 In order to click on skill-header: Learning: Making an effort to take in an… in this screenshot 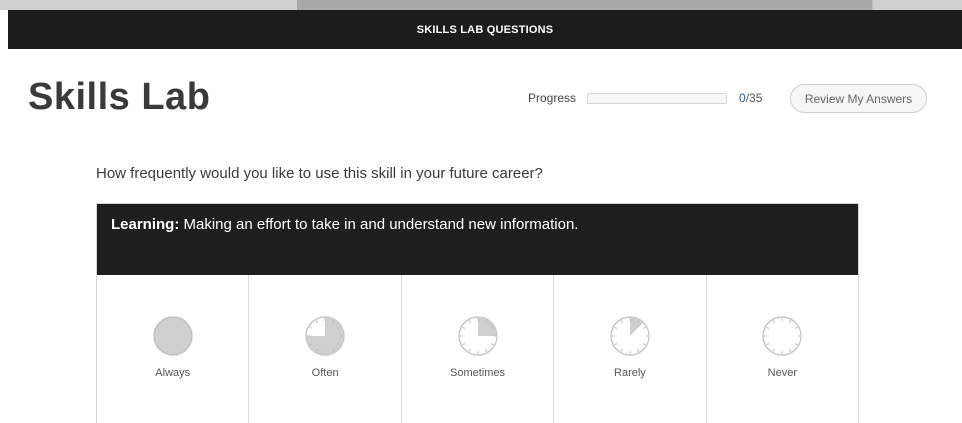, I will do `click(477, 239)`.